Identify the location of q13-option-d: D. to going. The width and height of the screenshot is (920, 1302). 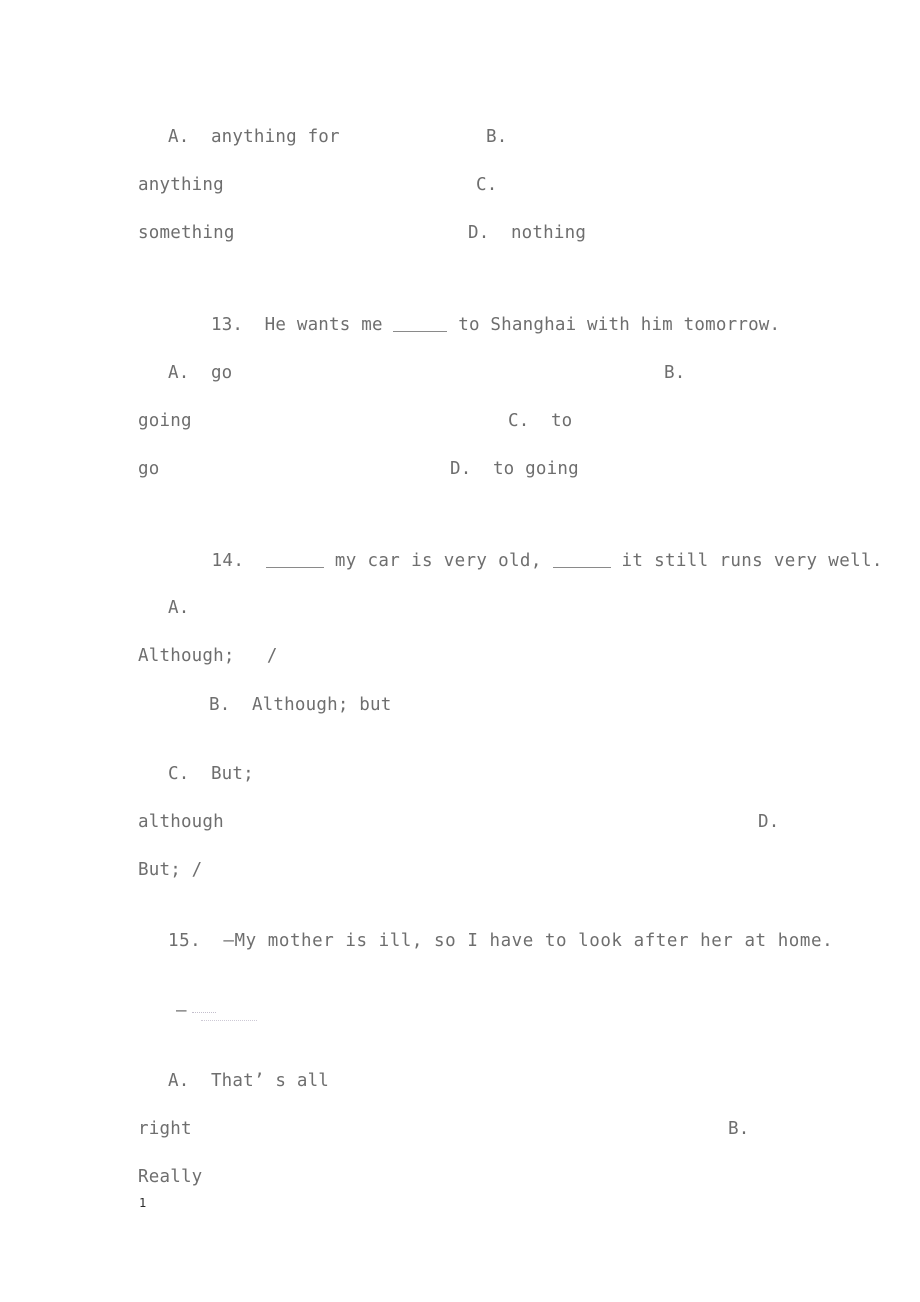
(514, 469).